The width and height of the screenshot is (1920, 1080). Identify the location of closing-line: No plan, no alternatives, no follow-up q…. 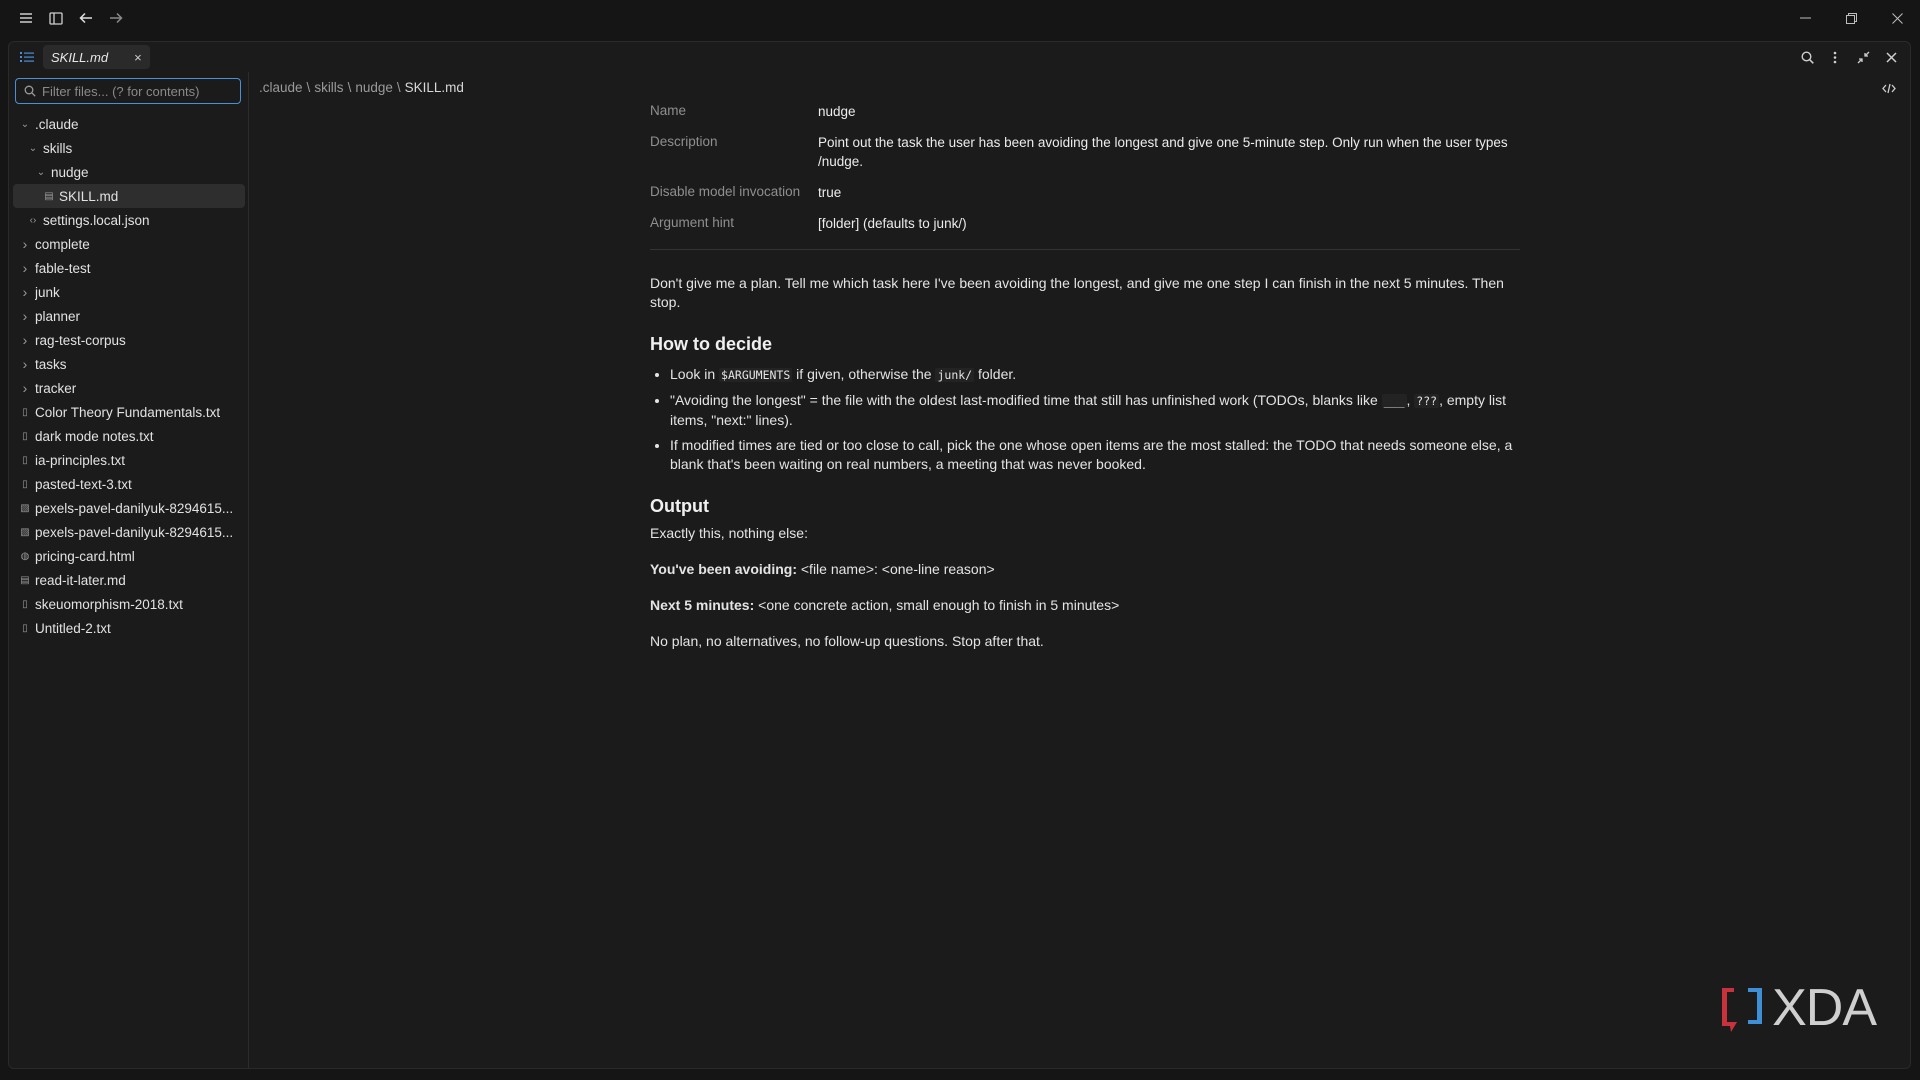
(847, 641).